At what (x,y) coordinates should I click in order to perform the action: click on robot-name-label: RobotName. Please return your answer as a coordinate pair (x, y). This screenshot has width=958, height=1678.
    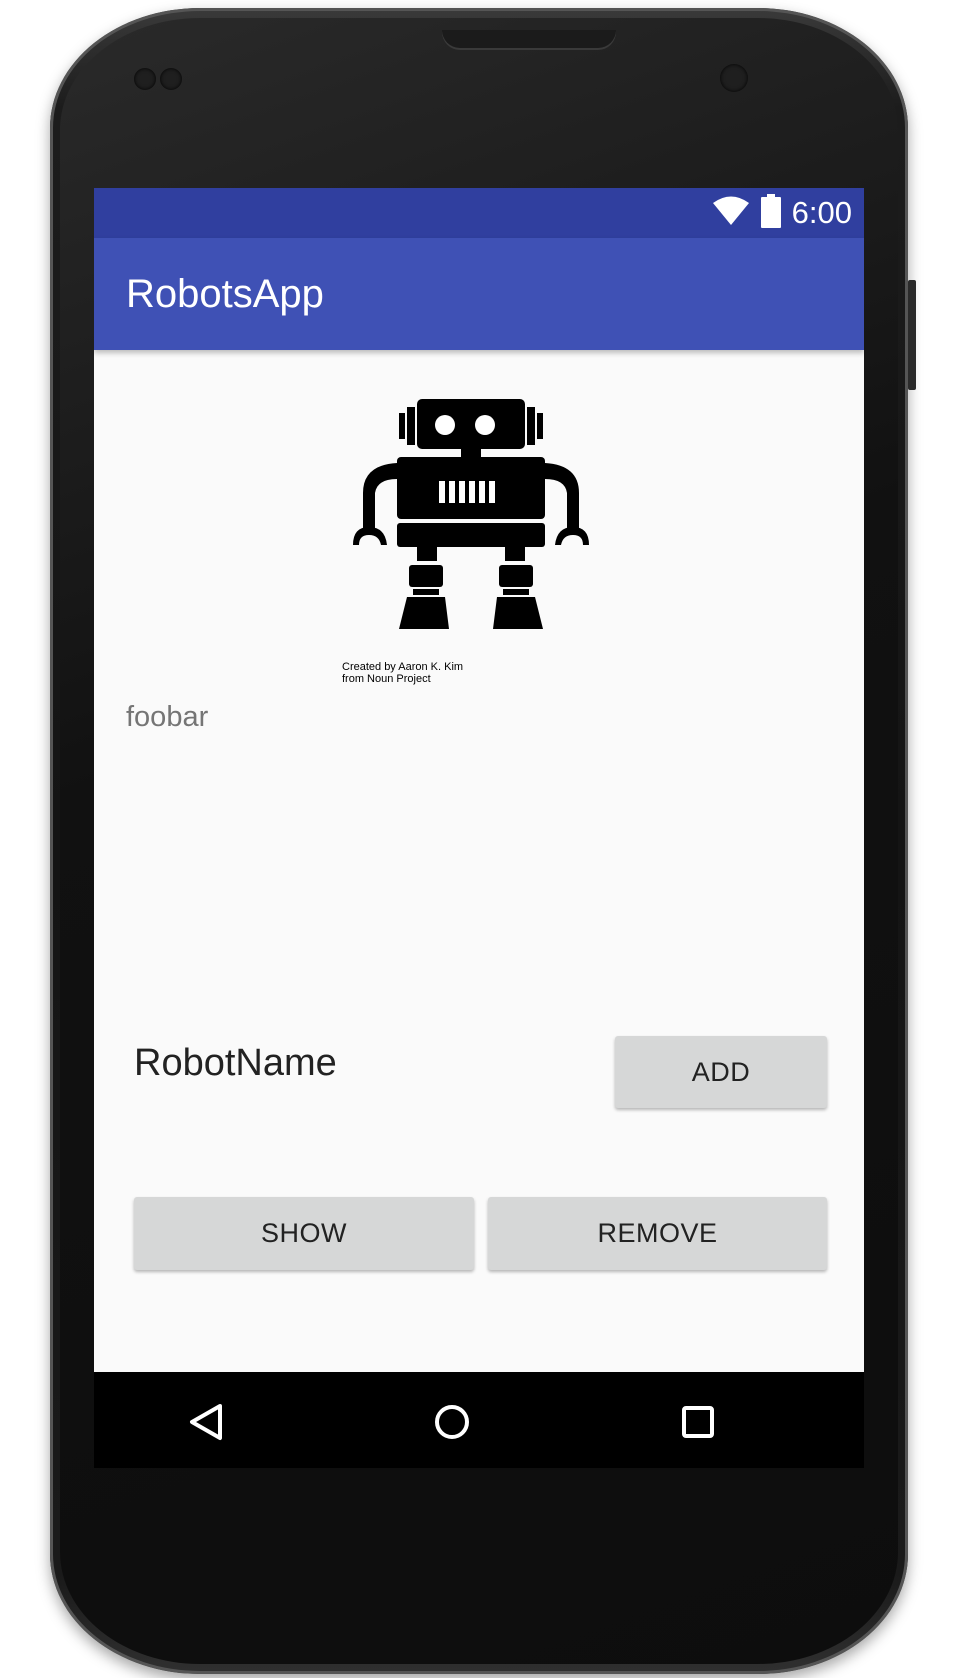
    Looking at the image, I should click on (235, 1063).